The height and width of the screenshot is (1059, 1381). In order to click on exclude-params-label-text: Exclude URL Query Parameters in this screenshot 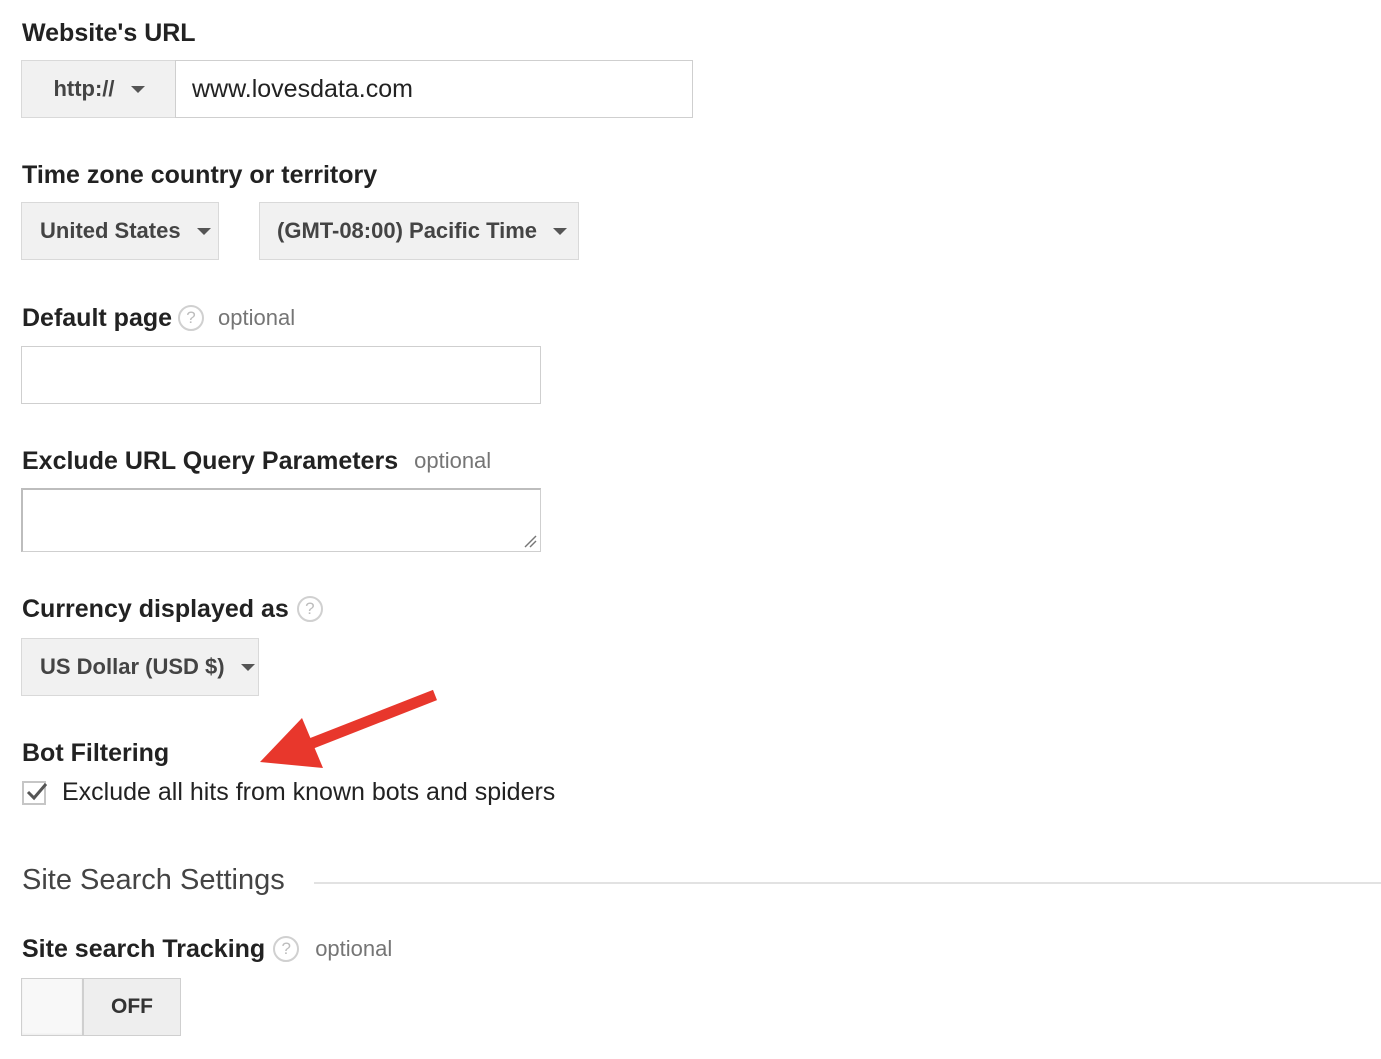, I will do `click(210, 461)`.